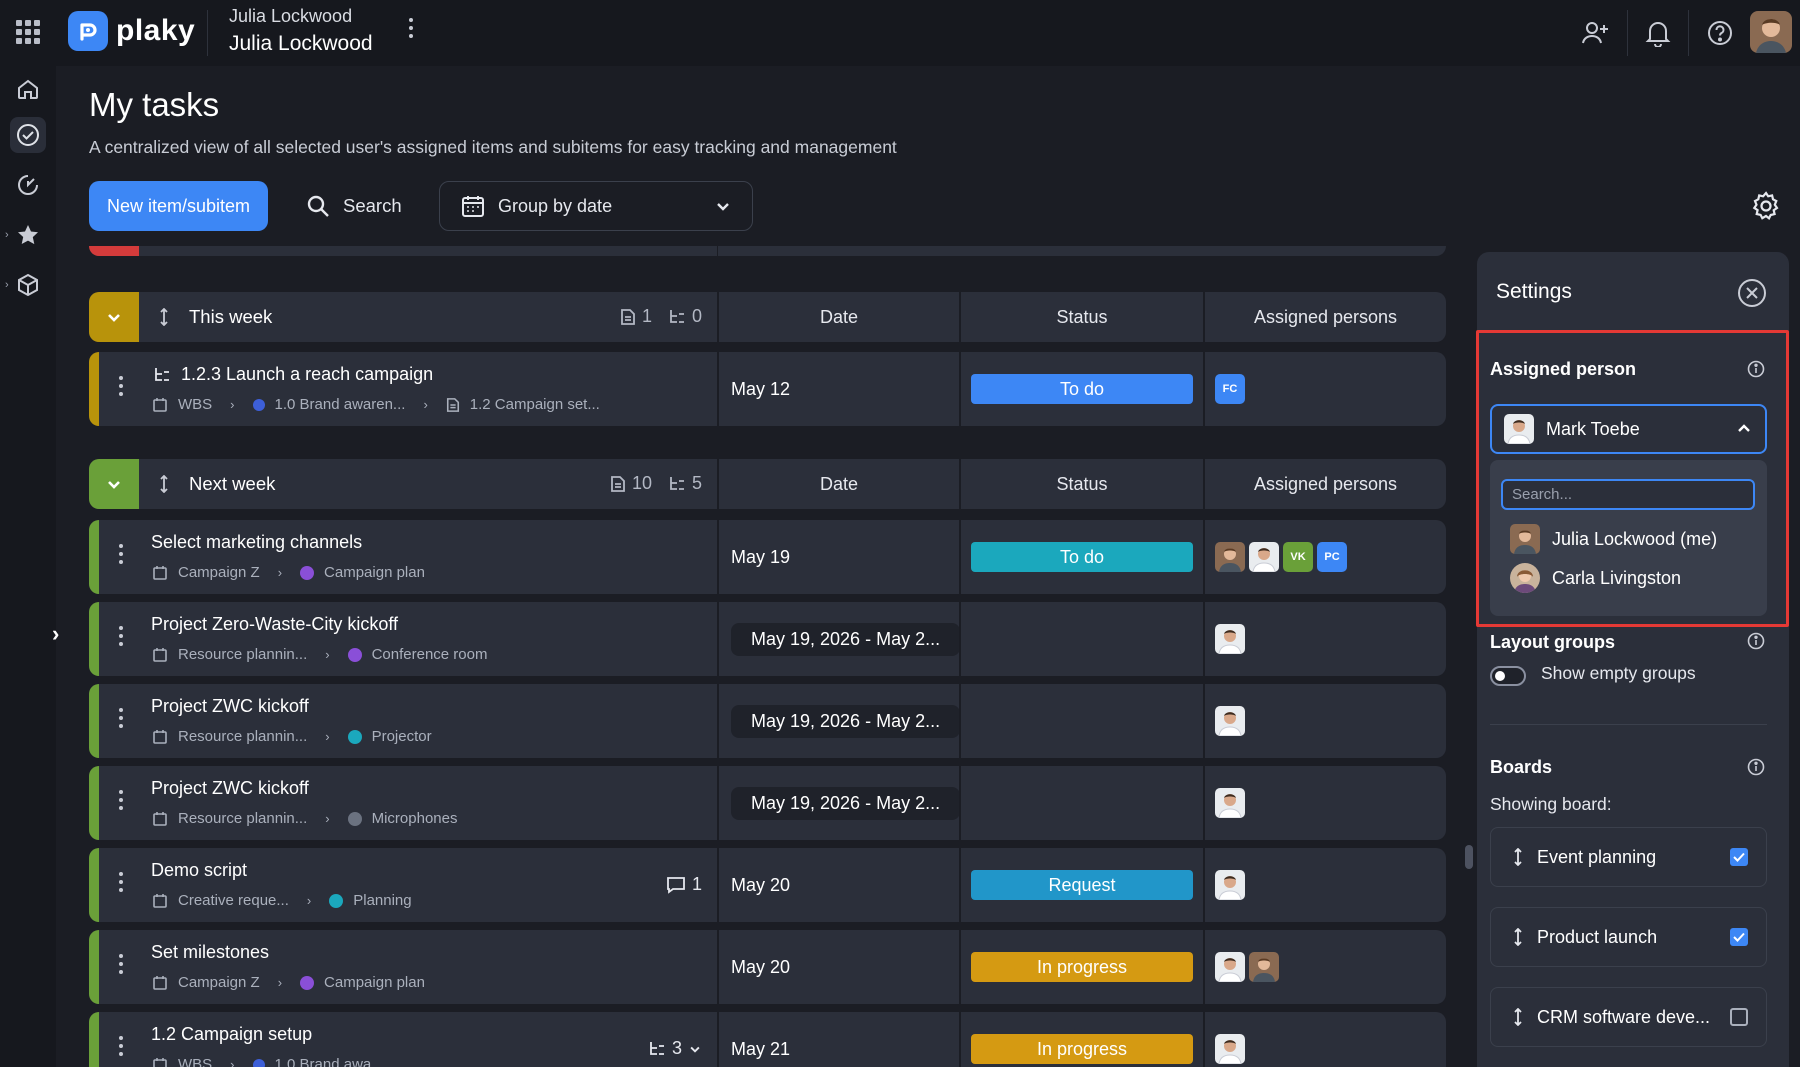 Image resolution: width=1800 pixels, height=1067 pixels. I want to click on home-icon, so click(28, 89).